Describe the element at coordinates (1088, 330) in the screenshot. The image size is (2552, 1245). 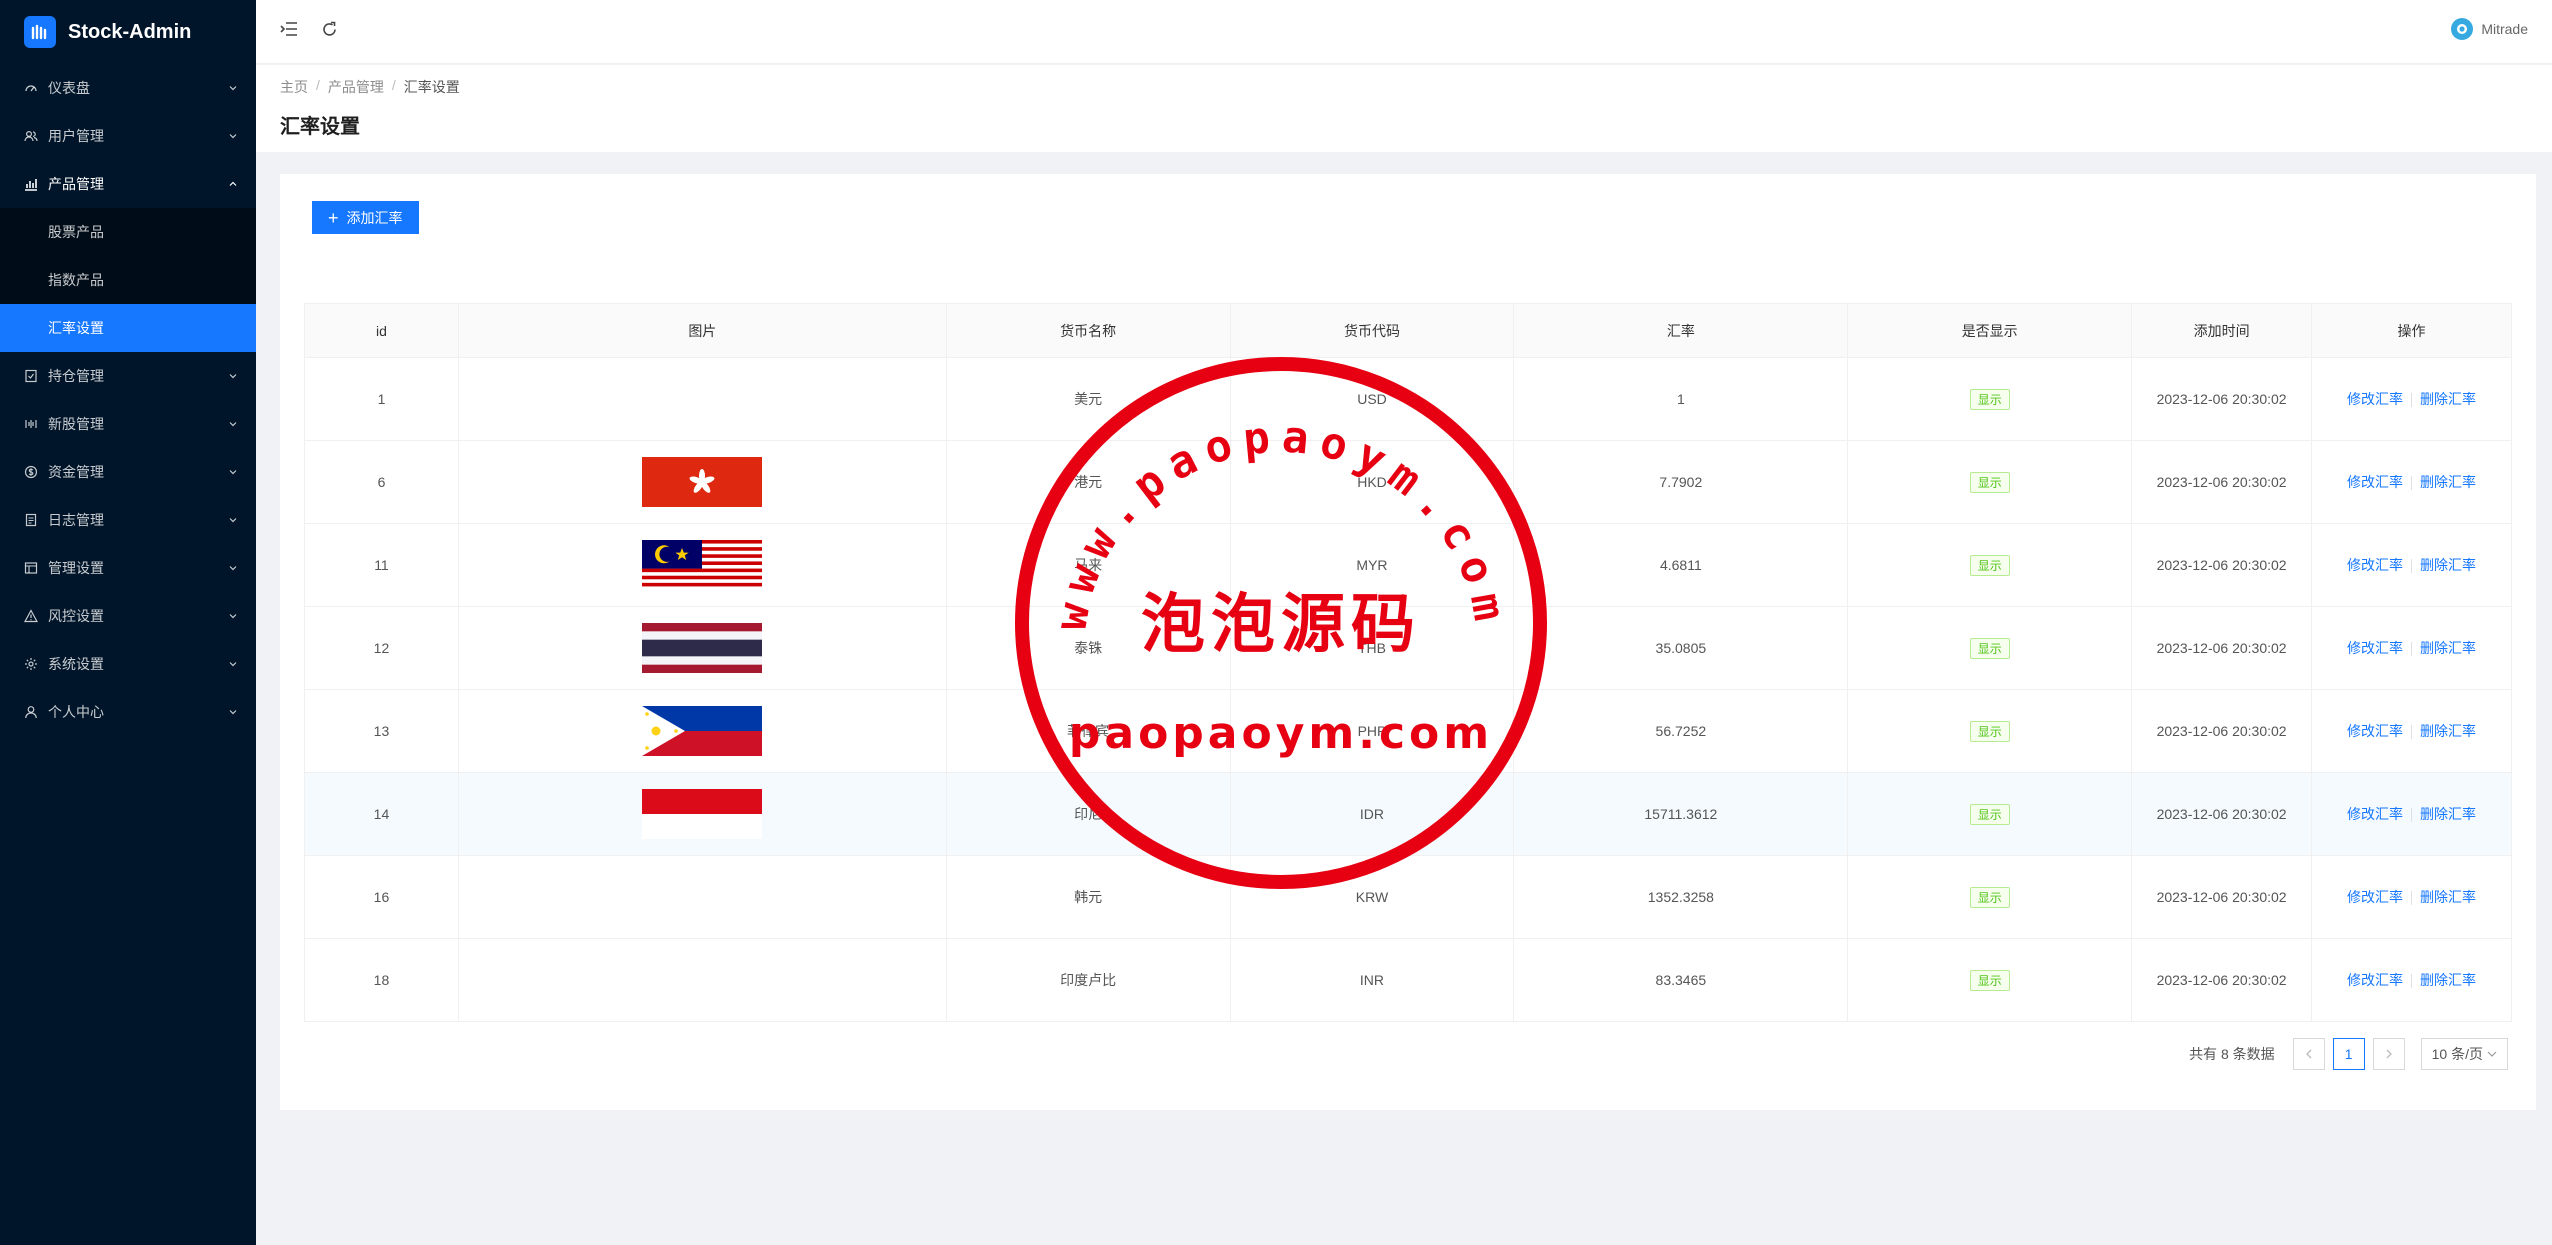
I see `column-header: 货币名称` at that location.